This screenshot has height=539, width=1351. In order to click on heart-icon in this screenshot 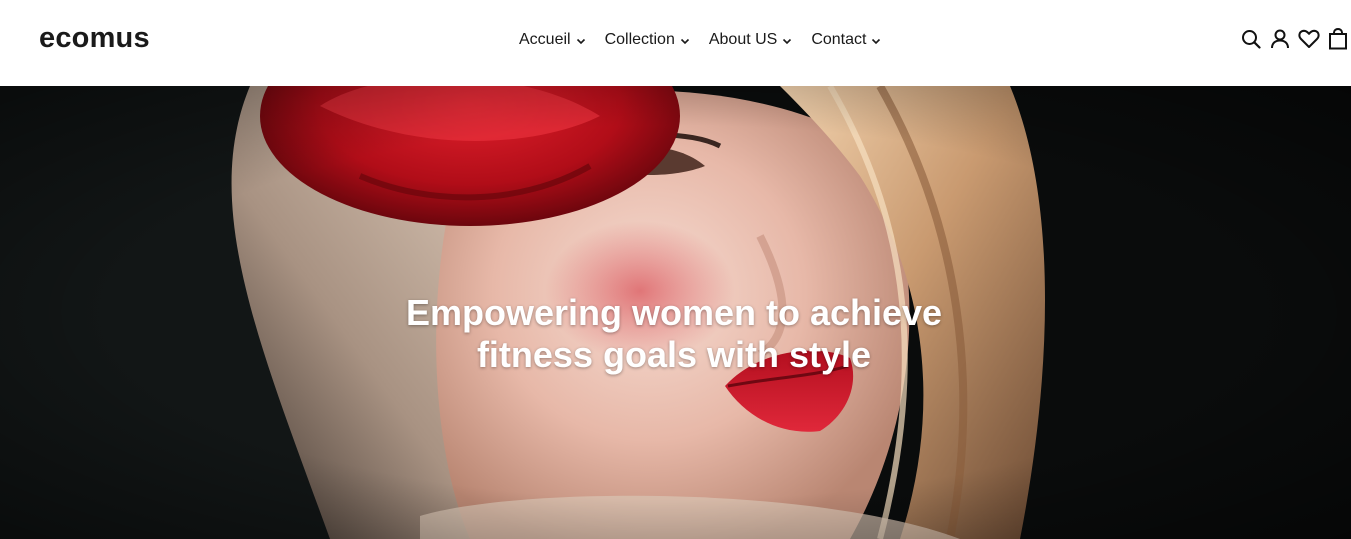, I will do `click(1309, 39)`.